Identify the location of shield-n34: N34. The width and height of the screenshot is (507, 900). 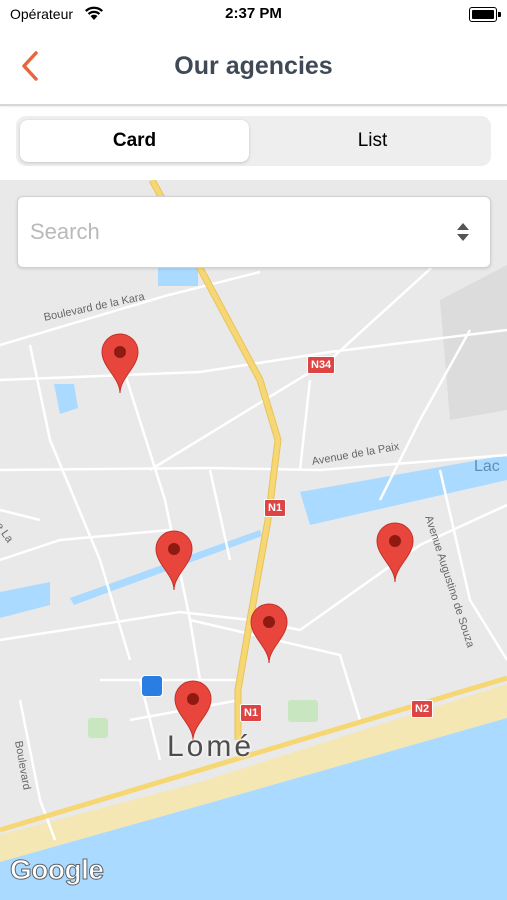
(321, 365).